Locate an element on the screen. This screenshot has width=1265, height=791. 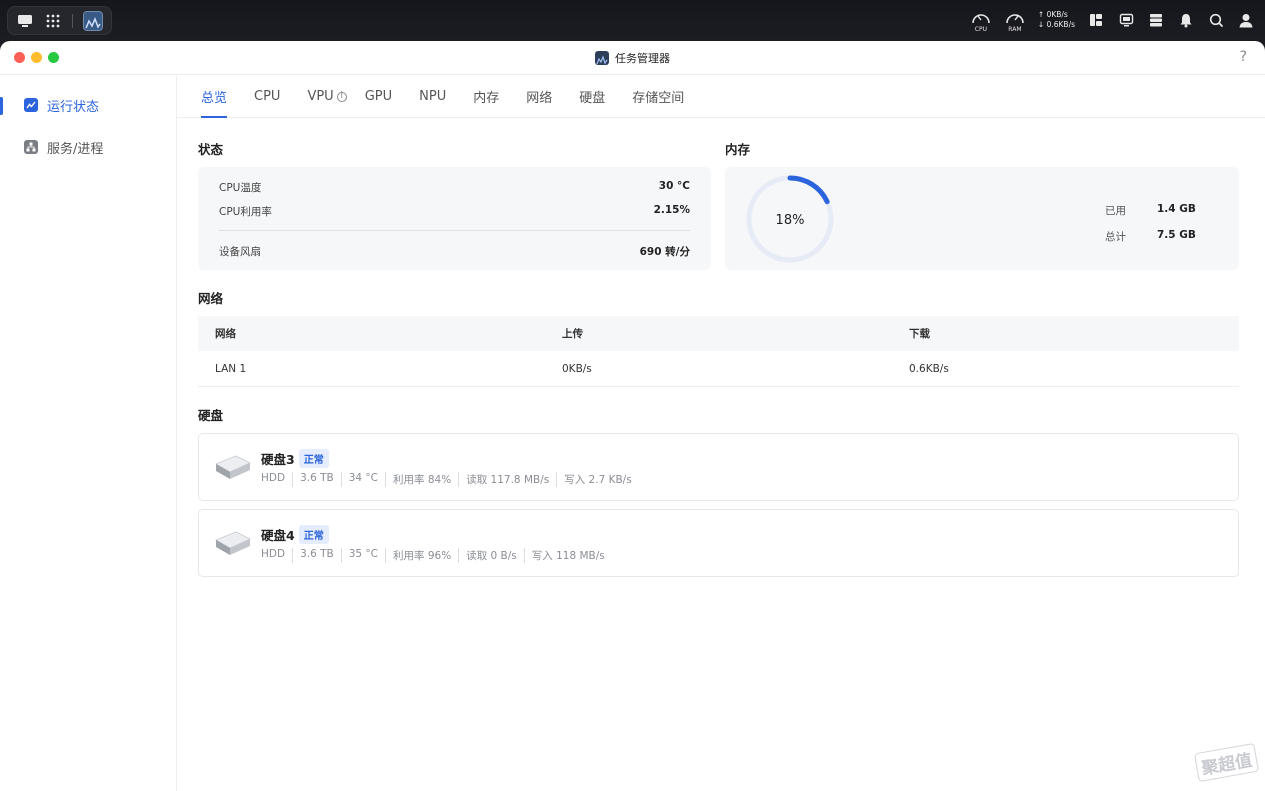
disk-write: 写入 118 MB/s is located at coordinates (567, 555).